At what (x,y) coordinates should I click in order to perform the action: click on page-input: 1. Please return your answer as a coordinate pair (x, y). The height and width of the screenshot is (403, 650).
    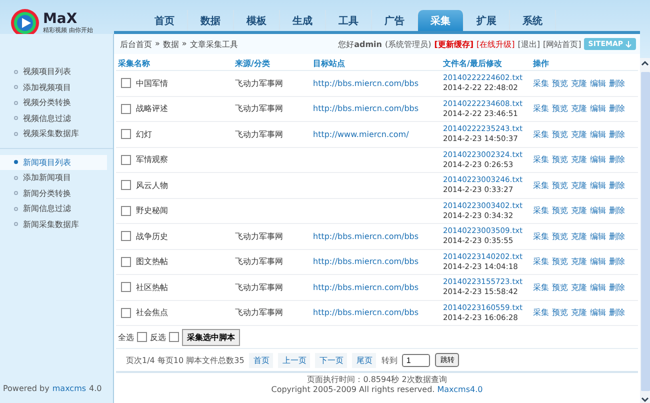
    Looking at the image, I should click on (416, 360).